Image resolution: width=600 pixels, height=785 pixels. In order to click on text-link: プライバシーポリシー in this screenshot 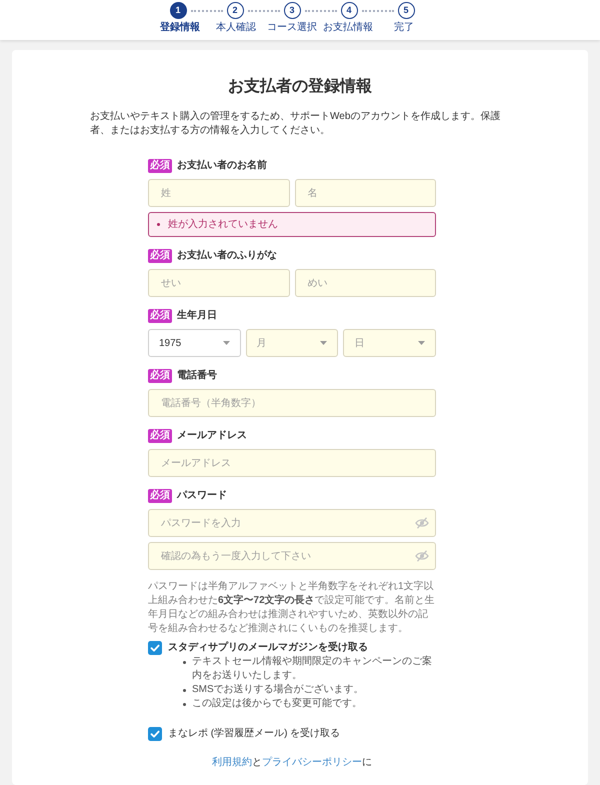, I will do `click(312, 762)`.